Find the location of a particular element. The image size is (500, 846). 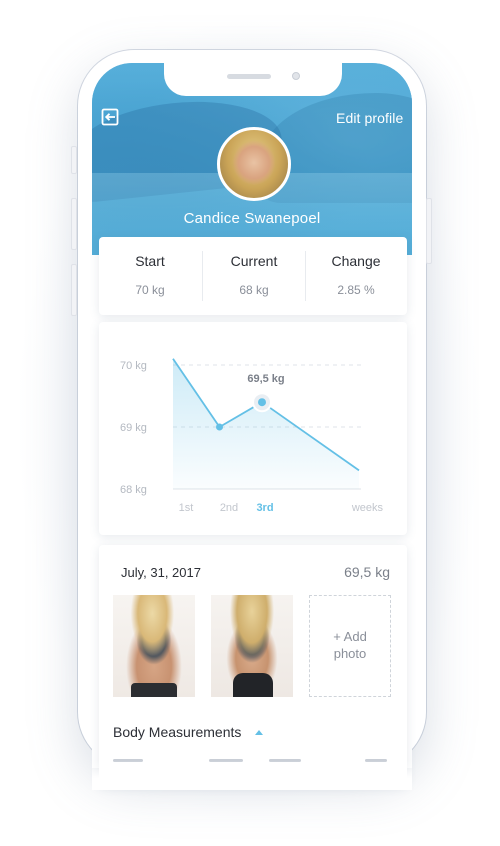

y-tick-label: 70 kg is located at coordinates (133, 366).